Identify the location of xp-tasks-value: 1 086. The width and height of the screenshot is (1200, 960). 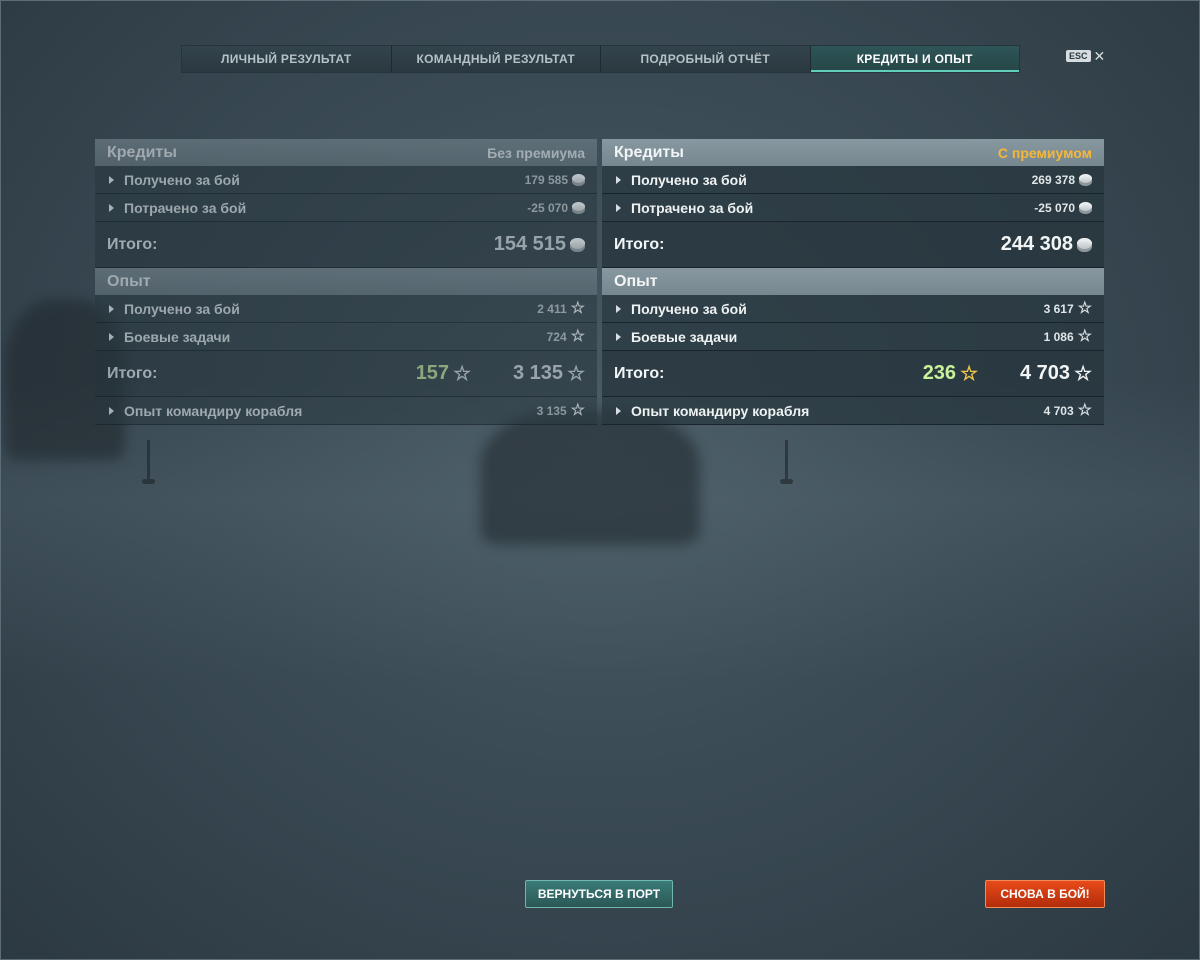
(1058, 336).